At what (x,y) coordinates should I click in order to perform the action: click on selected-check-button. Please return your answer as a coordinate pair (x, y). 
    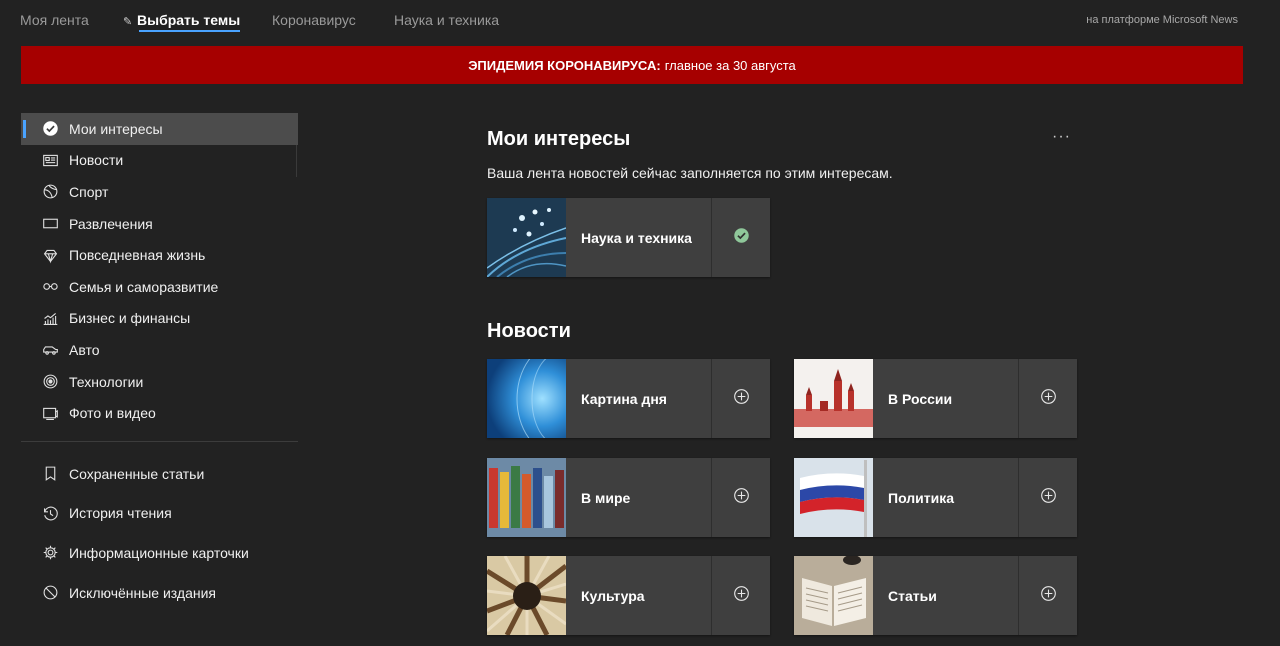
    Looking at the image, I should click on (740, 237).